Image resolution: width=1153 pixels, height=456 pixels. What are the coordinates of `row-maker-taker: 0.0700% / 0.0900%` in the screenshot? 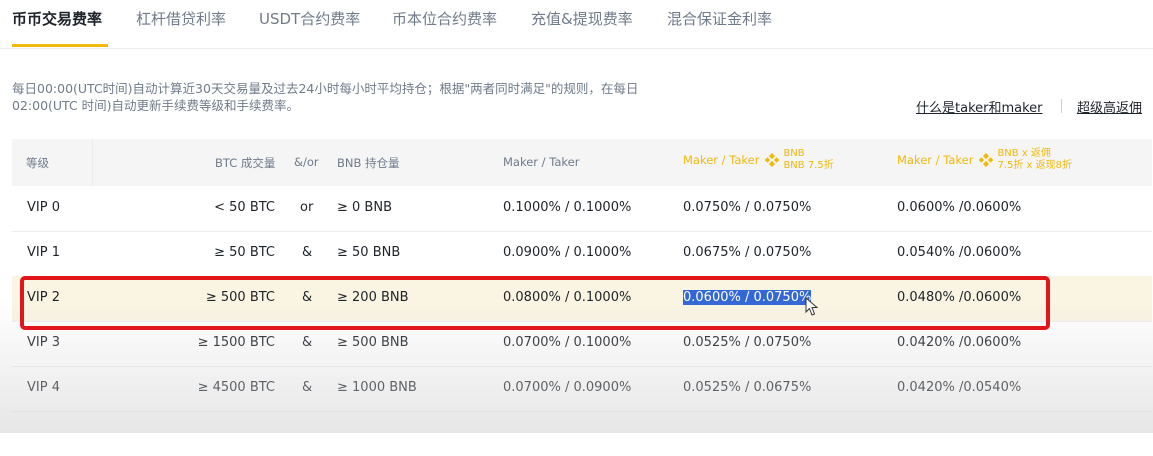 It's located at (567, 387).